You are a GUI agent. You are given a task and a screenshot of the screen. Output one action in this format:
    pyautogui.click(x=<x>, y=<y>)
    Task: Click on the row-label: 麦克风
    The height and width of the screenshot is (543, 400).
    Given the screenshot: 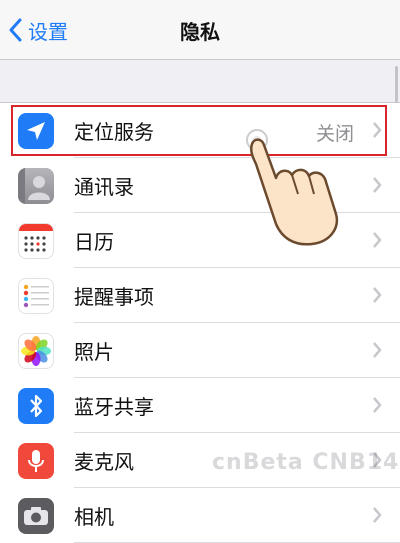 What is the action you would take?
    pyautogui.click(x=104, y=462)
    